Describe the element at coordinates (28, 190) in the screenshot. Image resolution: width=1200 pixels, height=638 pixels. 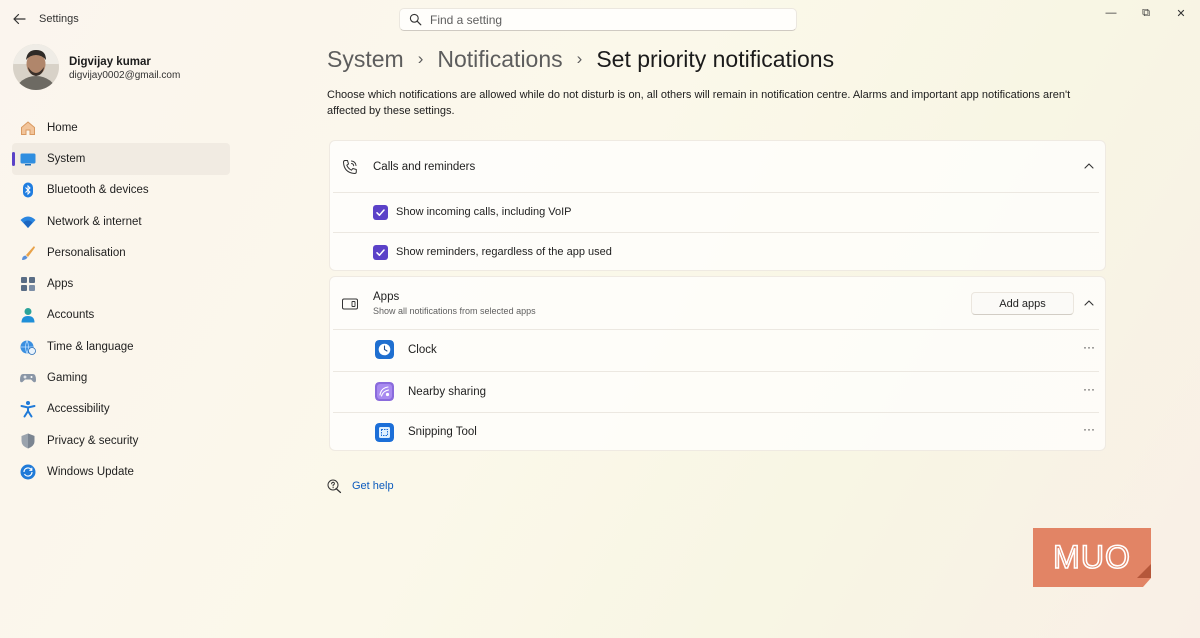
I see `bluetooth-icon` at that location.